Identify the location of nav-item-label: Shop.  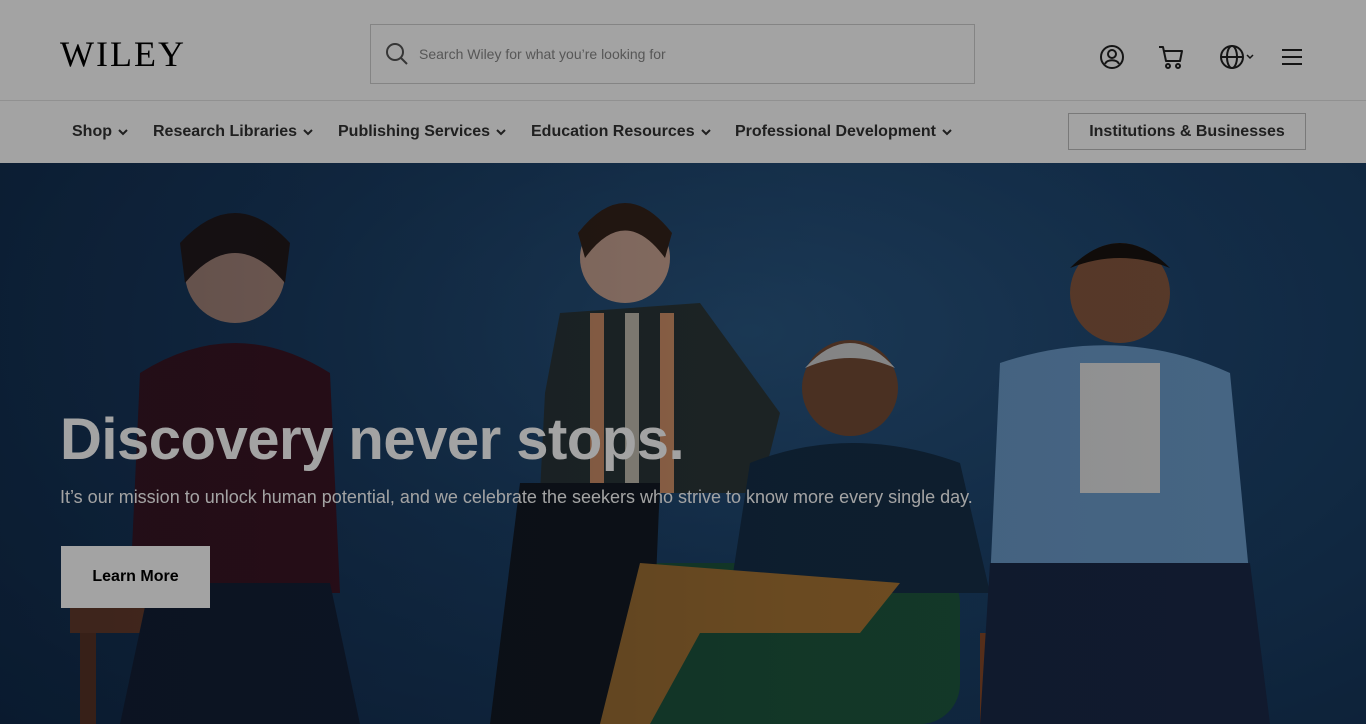
(92, 131).